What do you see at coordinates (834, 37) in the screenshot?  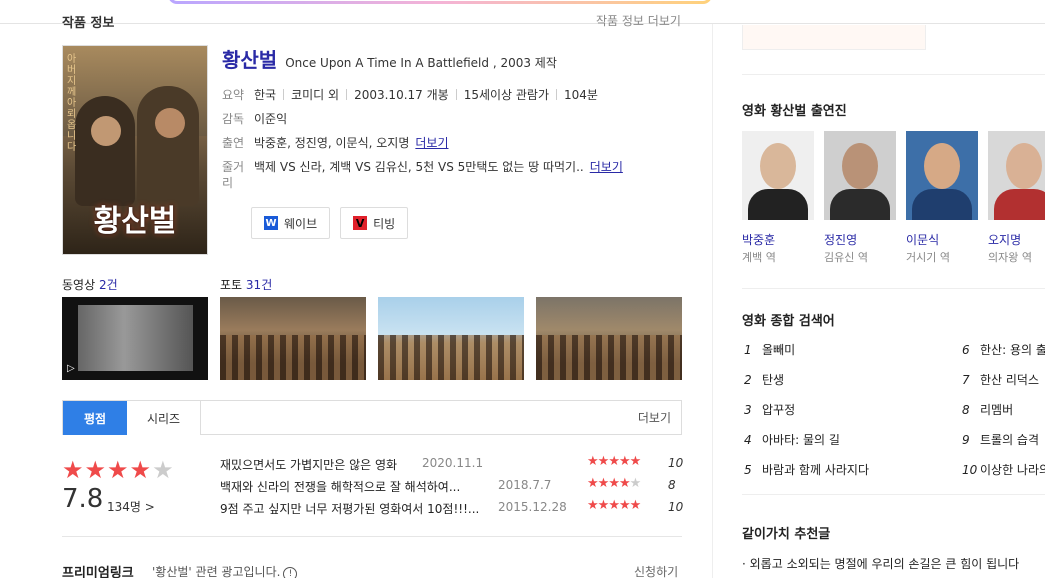 I see `ad-box` at bounding box center [834, 37].